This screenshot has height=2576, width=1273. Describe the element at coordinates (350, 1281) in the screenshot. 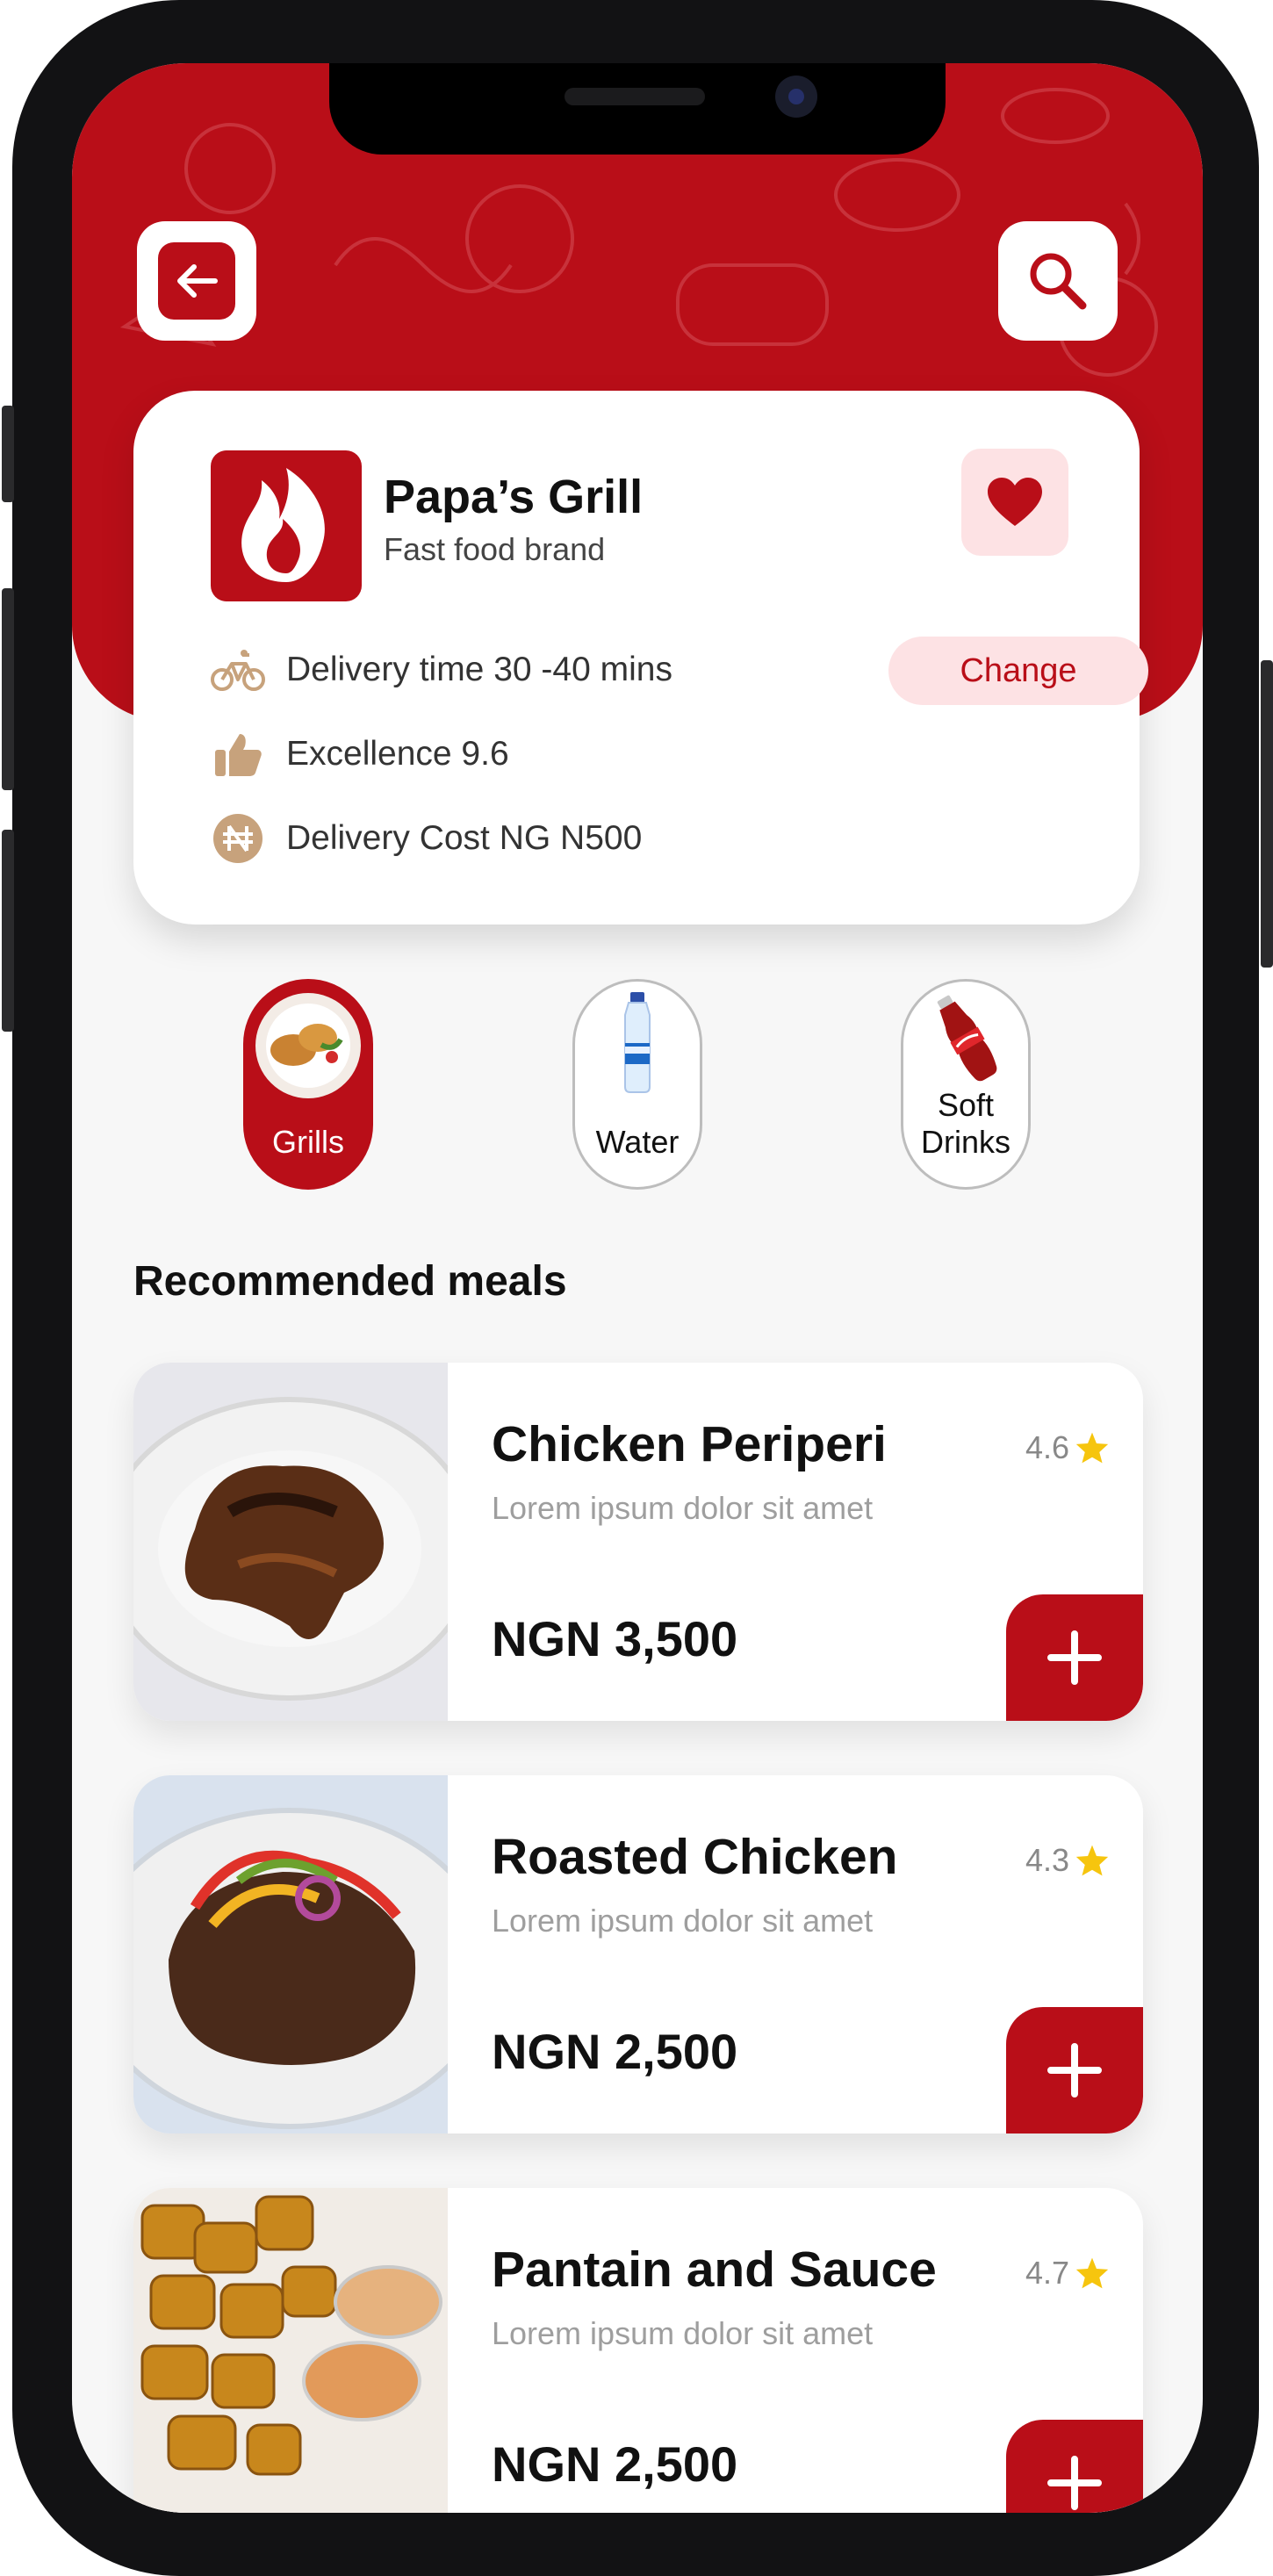

I see `recommended-meals-title: Recommended meals` at that location.